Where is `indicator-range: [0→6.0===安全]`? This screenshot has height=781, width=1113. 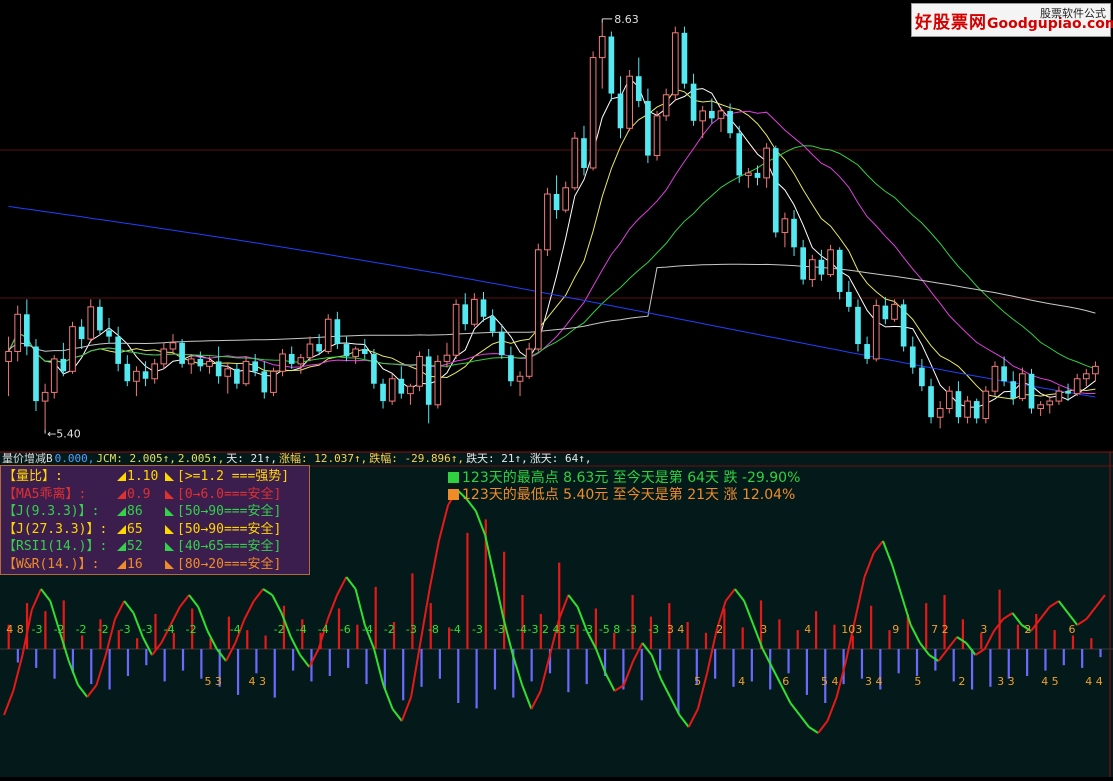 indicator-range: [0→6.0===安全] is located at coordinates (229, 494).